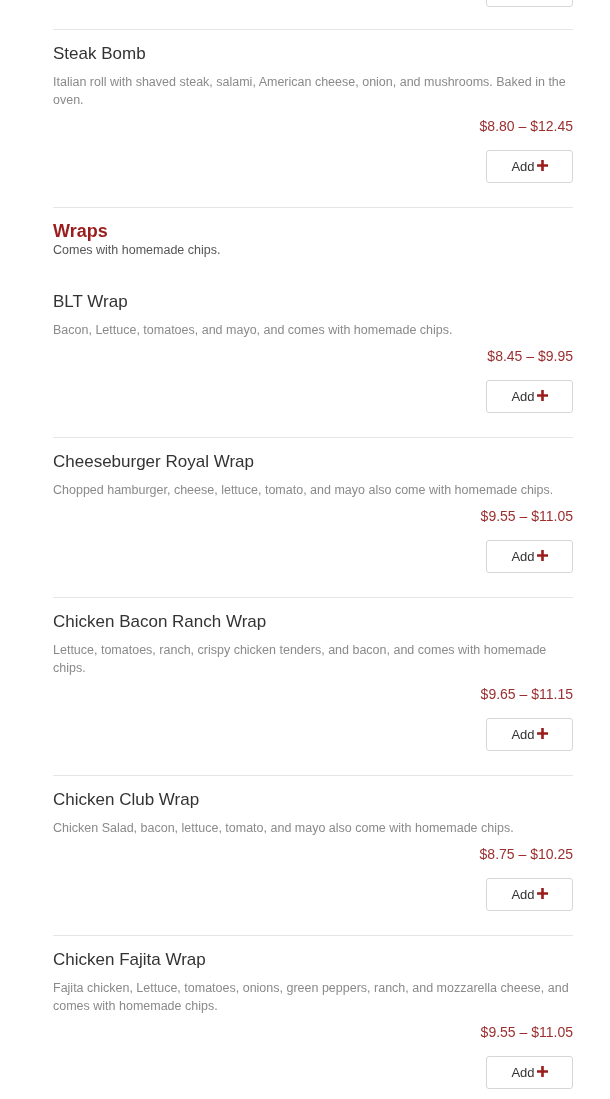 This screenshot has height=1099, width=610. What do you see at coordinates (310, 91) in the screenshot?
I see `item-description: Italian roll with shaved steak, salami, American cheese, onion, and mushrooms. Baked in the oven.` at bounding box center [310, 91].